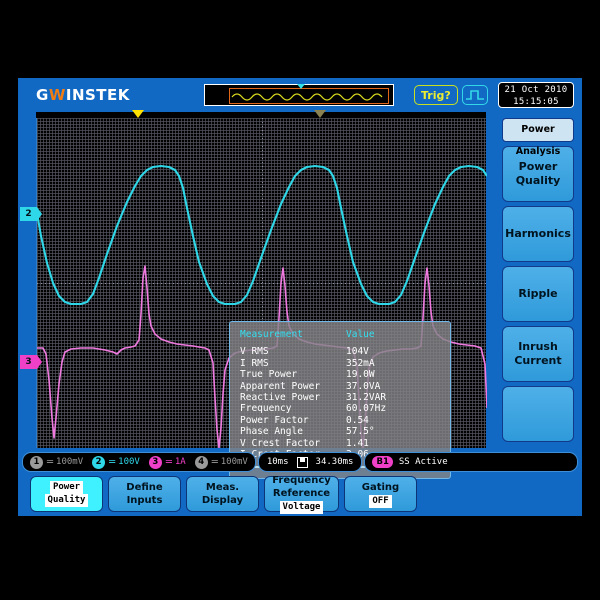 Image resolution: width=600 pixels, height=600 pixels. I want to click on date-text: 21 Oct 2010, so click(536, 90).